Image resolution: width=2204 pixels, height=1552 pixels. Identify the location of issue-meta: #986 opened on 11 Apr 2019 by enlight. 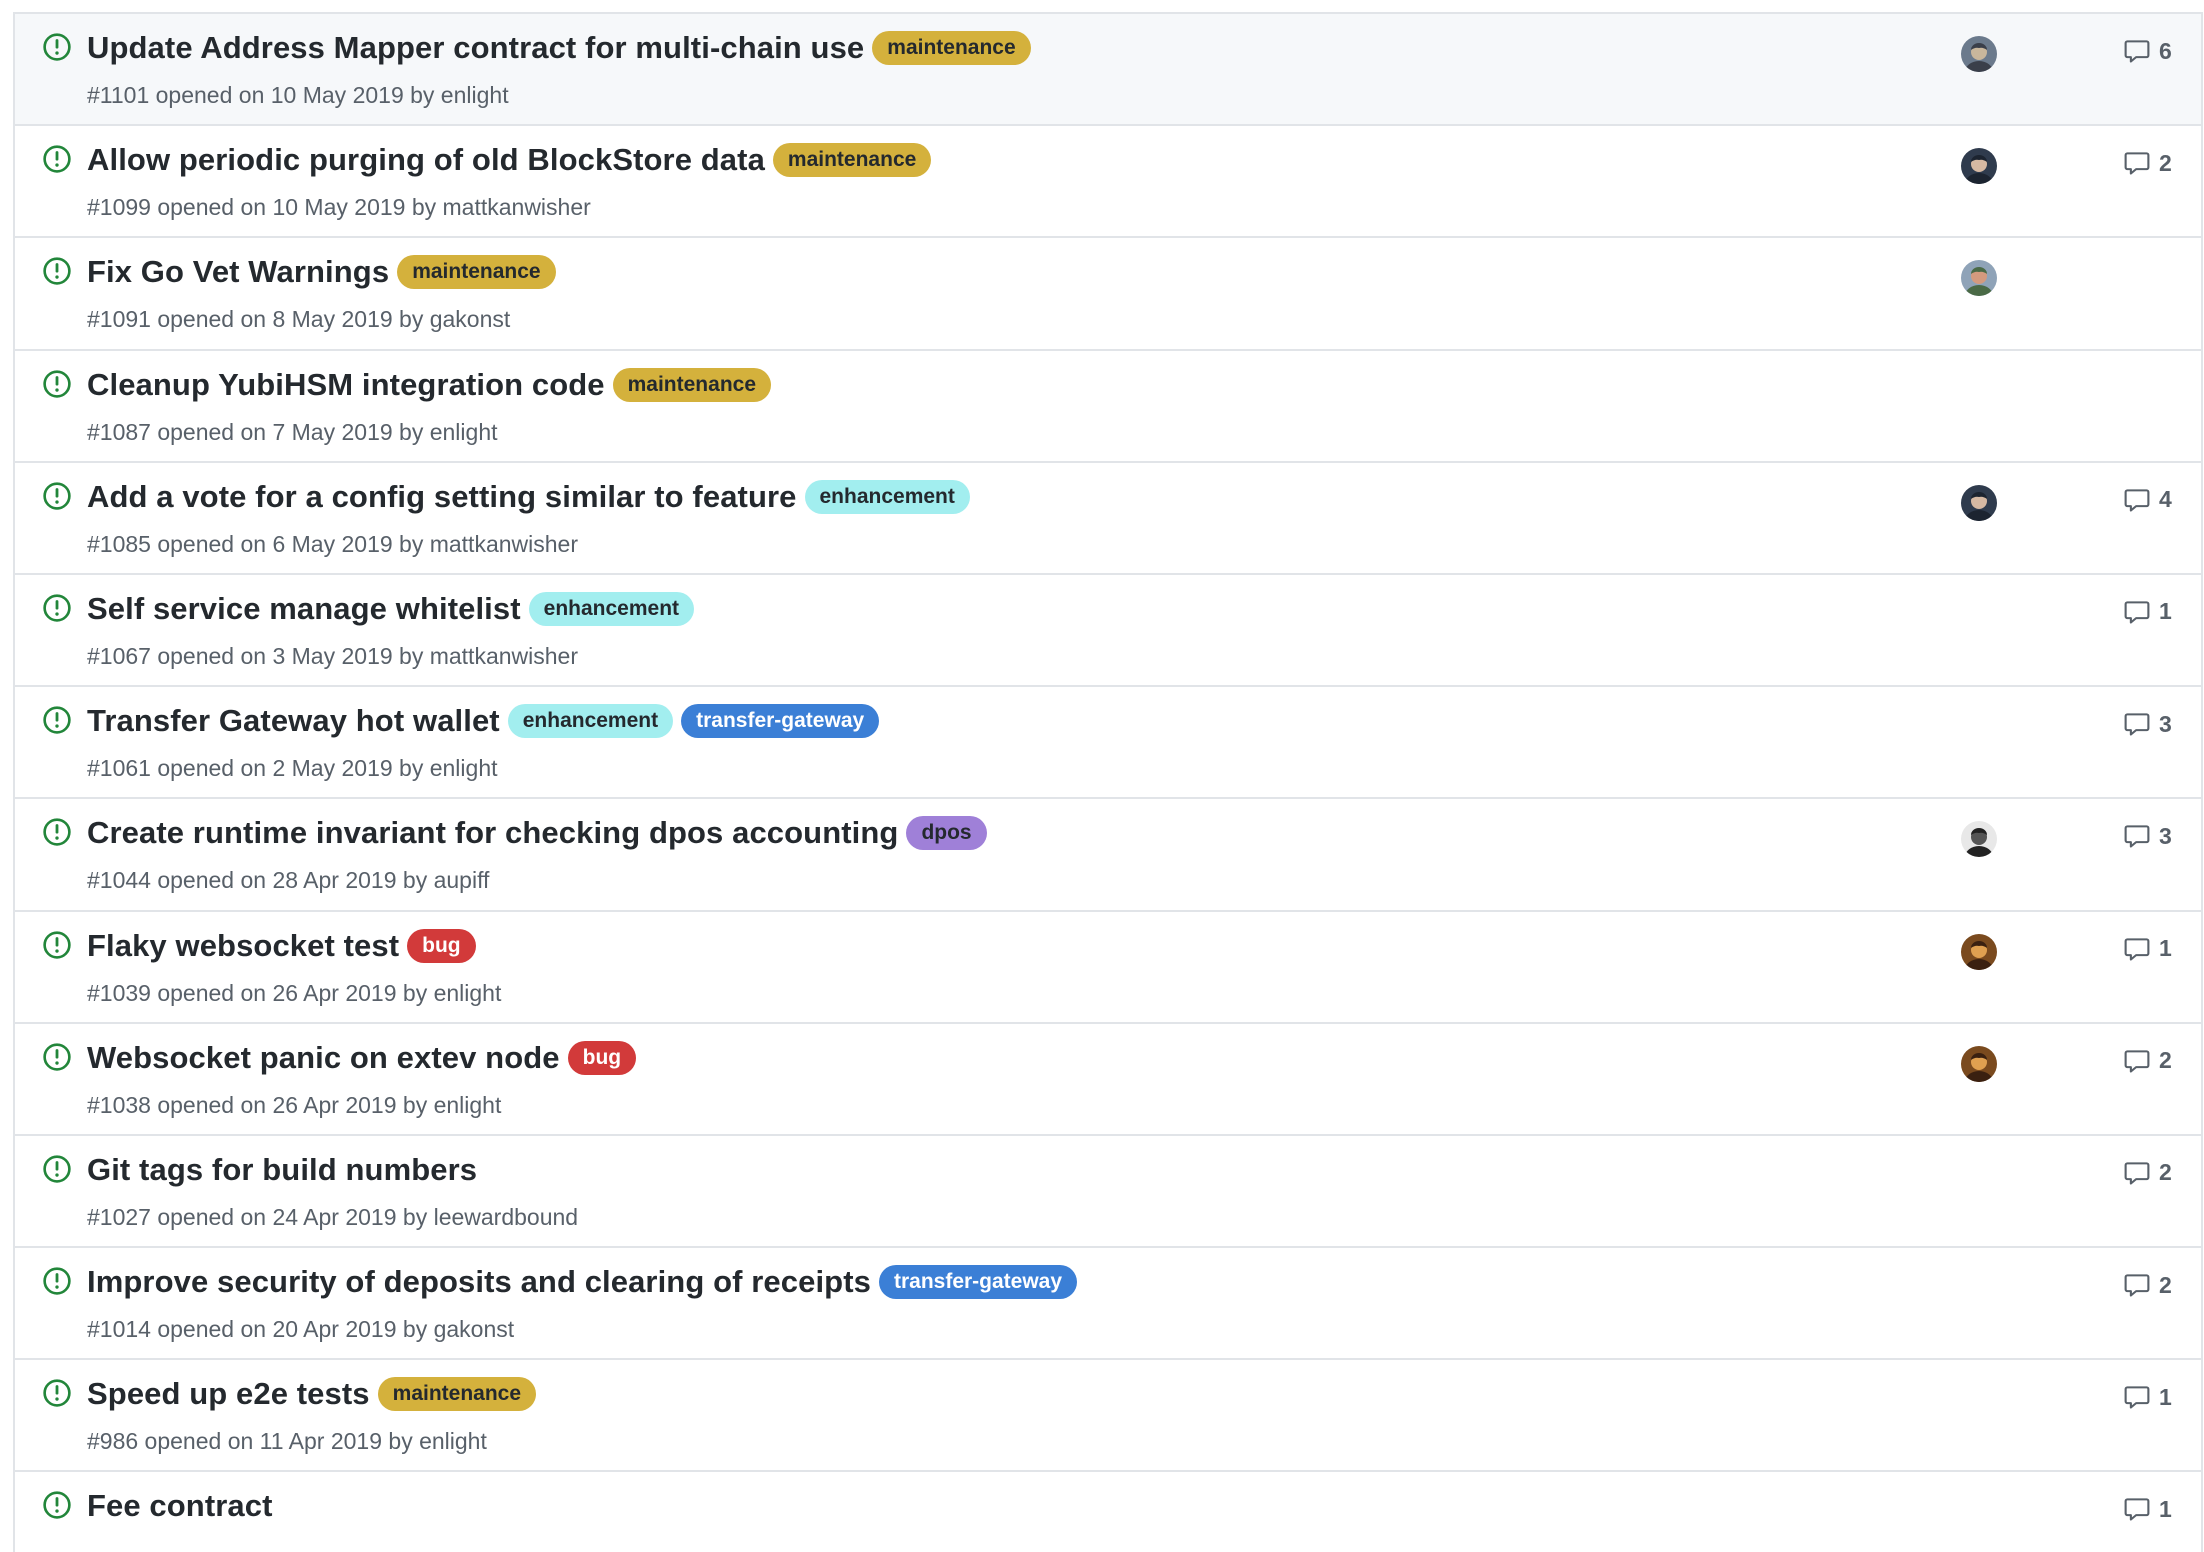
(287, 1441).